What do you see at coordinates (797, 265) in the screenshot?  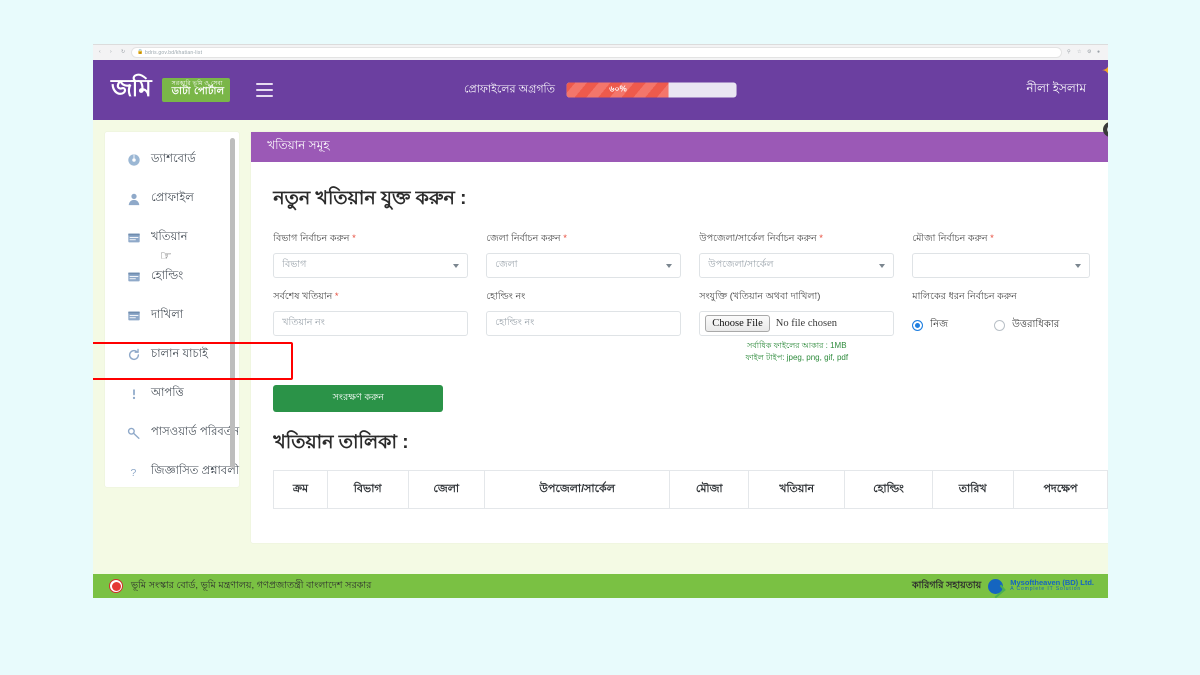 I see `upazila-select: উপজেলা/সার্কেল` at bounding box center [797, 265].